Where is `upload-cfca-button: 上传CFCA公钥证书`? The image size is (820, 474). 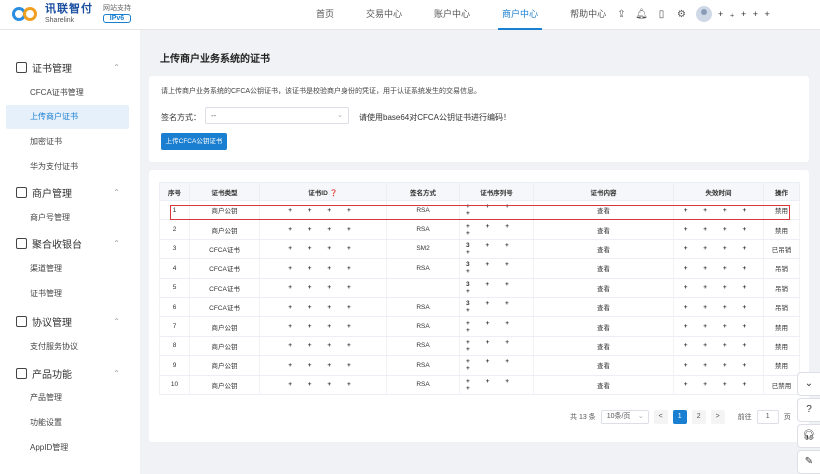 upload-cfca-button: 上传CFCA公钥证书 is located at coordinates (194, 141).